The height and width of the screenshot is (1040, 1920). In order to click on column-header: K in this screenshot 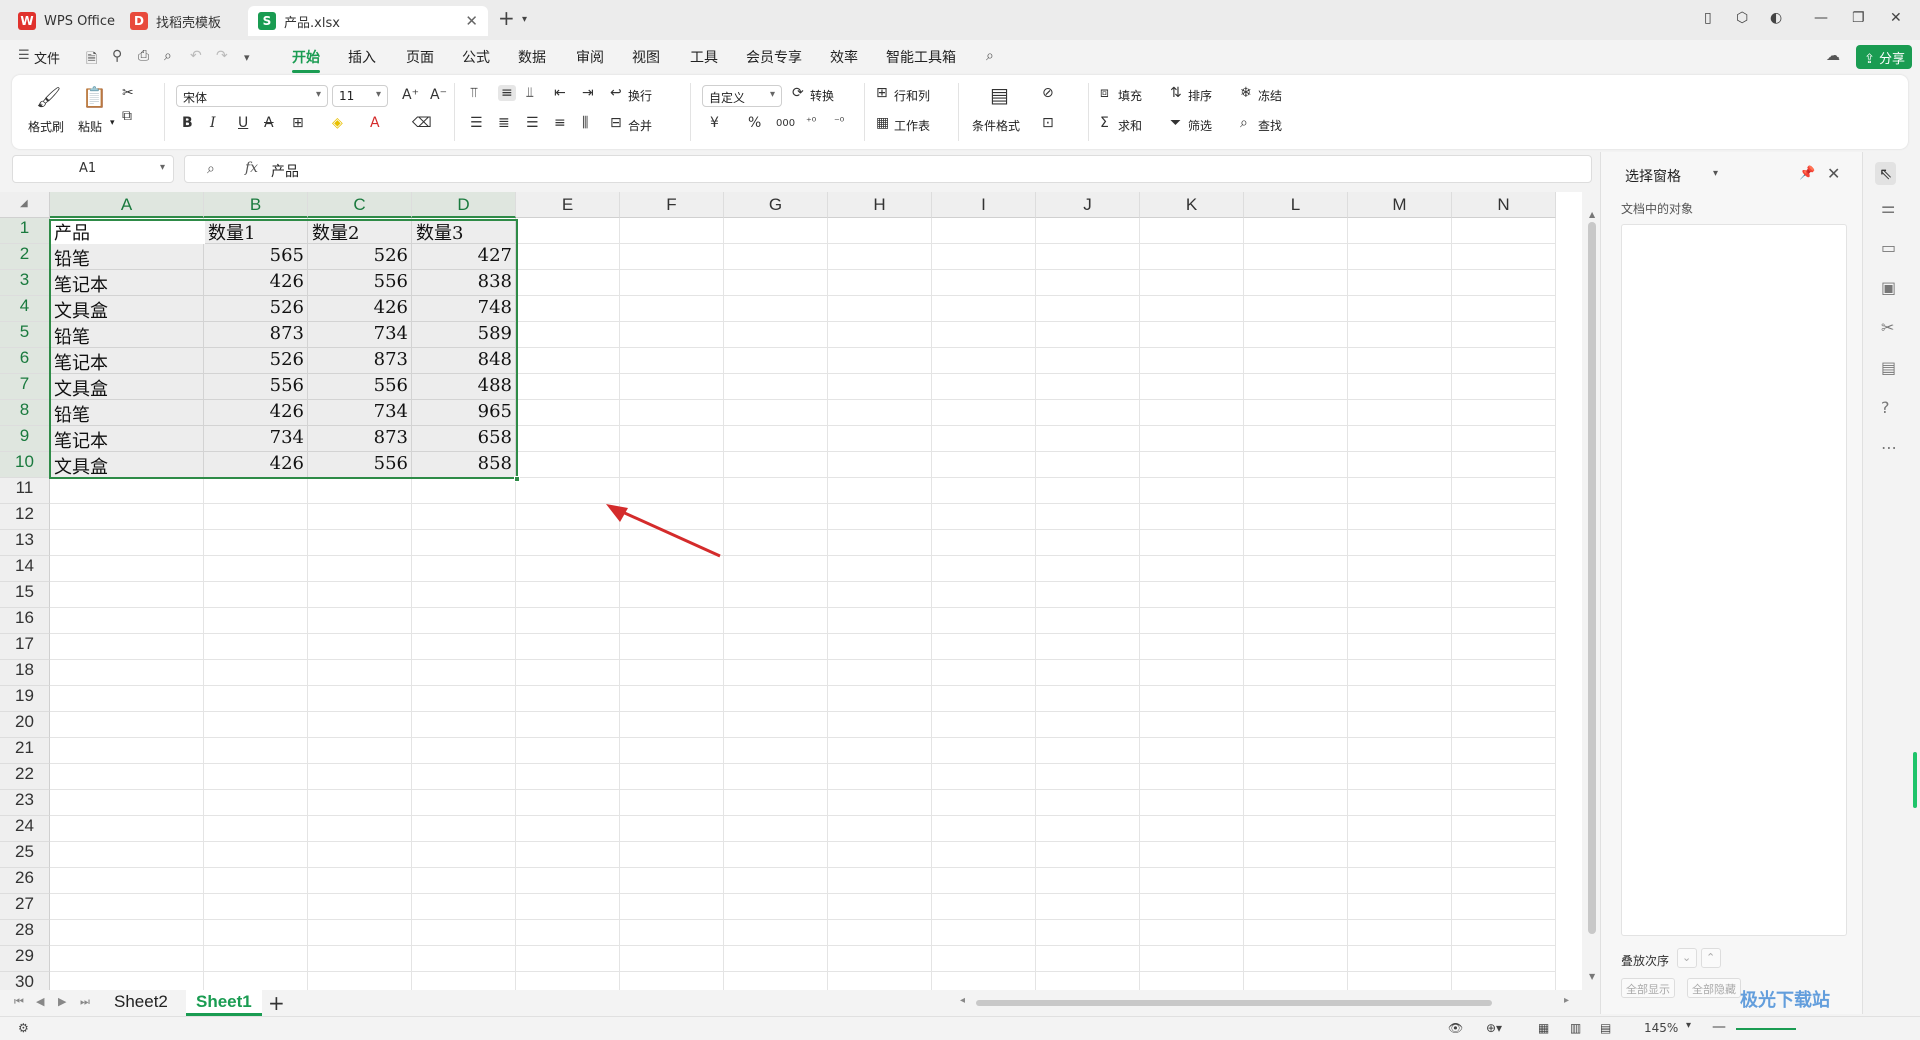, I will do `click(1192, 205)`.